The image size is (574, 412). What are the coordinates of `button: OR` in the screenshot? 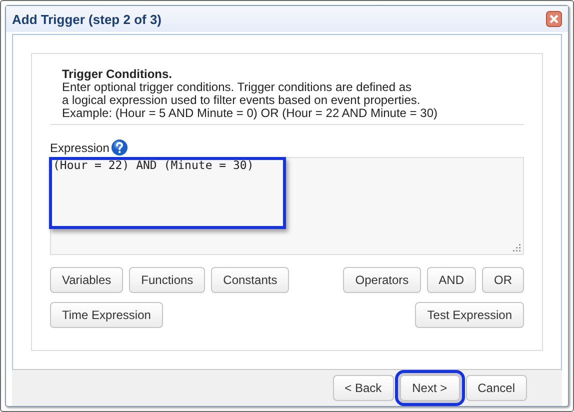 It's located at (503, 280).